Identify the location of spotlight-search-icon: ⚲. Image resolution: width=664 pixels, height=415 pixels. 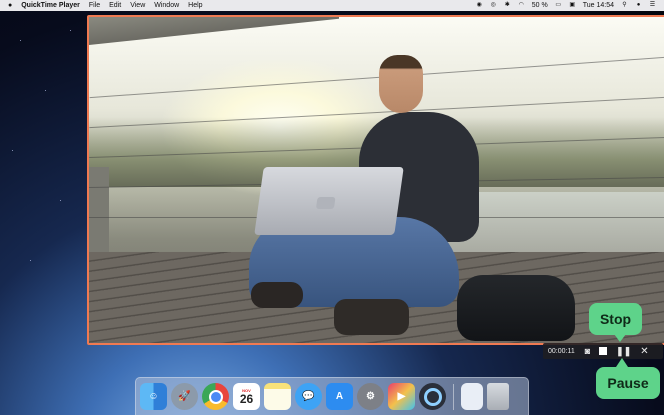
(624, 5).